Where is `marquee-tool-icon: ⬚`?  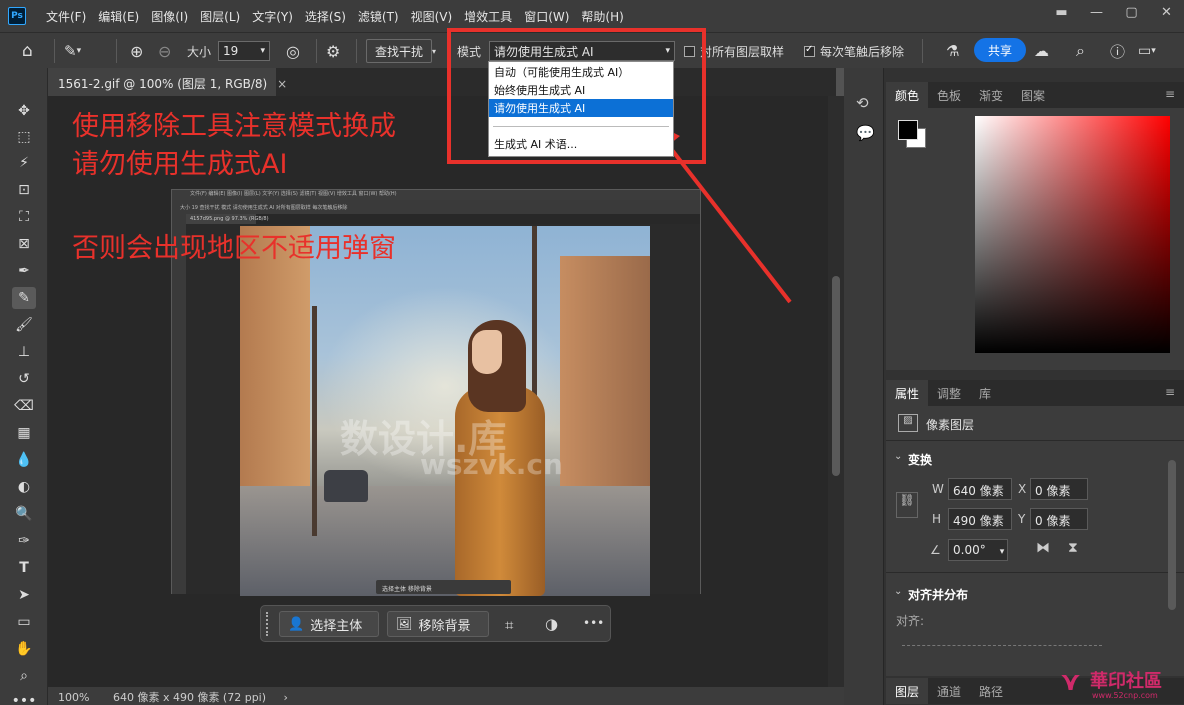 marquee-tool-icon: ⬚ is located at coordinates (24, 137).